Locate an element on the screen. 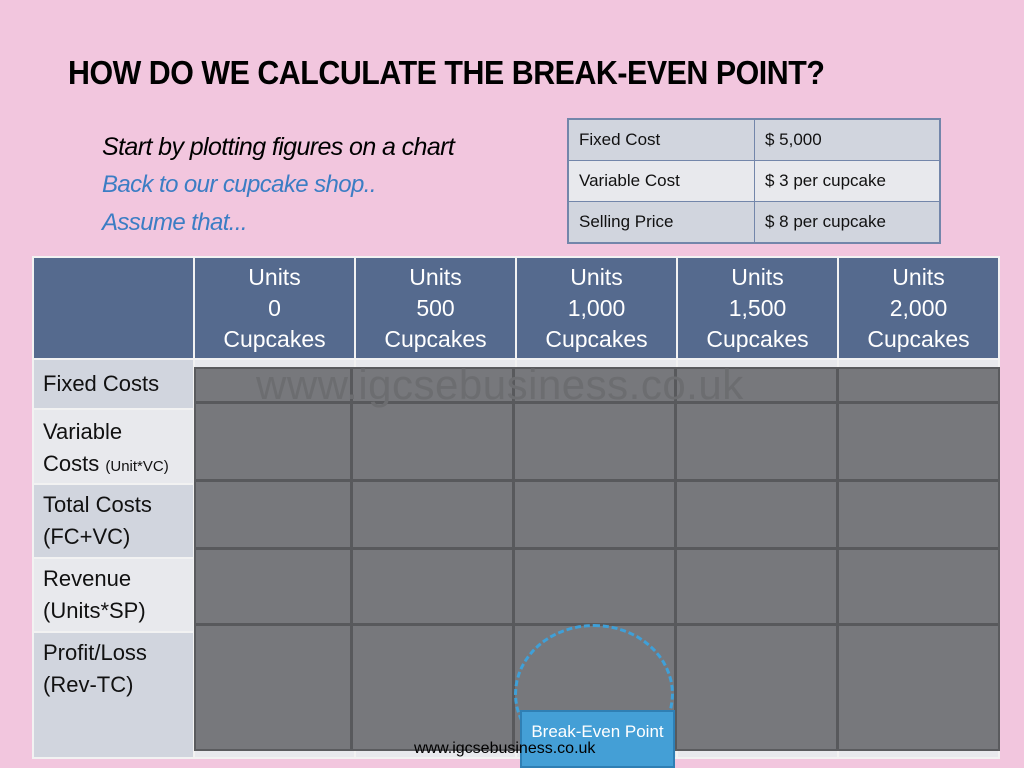 The height and width of the screenshot is (768, 1024). column-header: Units 1,000 Cupcakes is located at coordinates (596, 308).